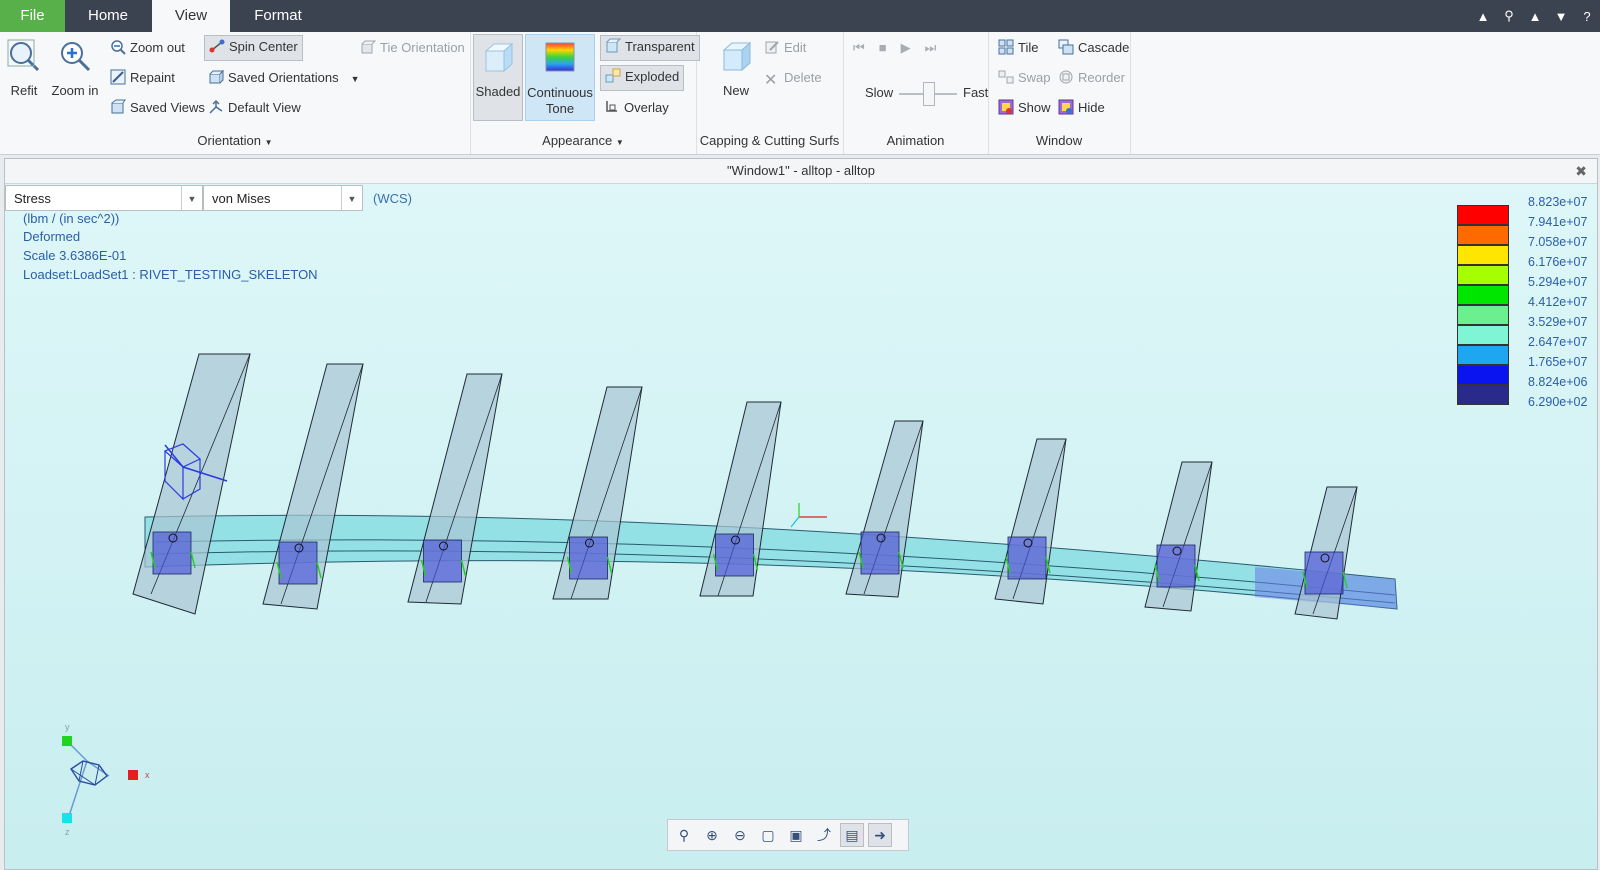  What do you see at coordinates (931, 48) in the screenshot?
I see `last-frame-icon: ⏭` at bounding box center [931, 48].